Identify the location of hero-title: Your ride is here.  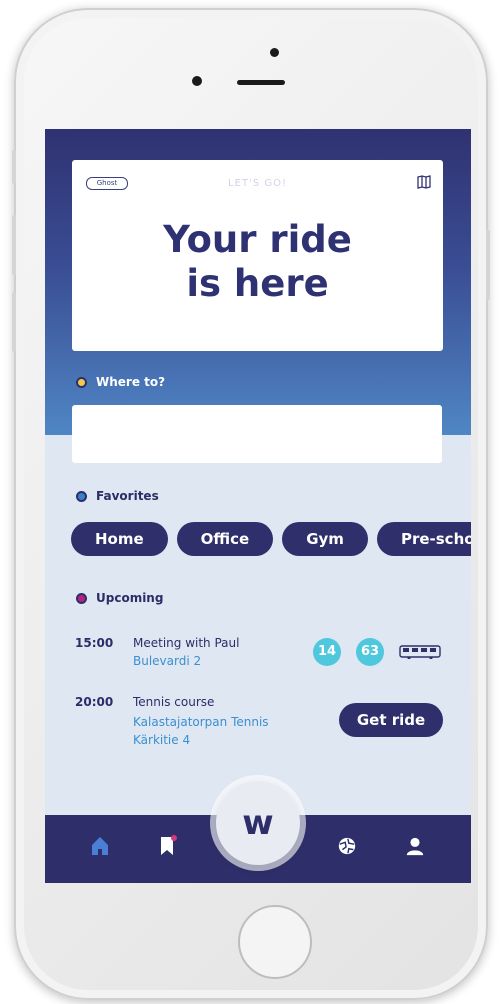
(257, 262).